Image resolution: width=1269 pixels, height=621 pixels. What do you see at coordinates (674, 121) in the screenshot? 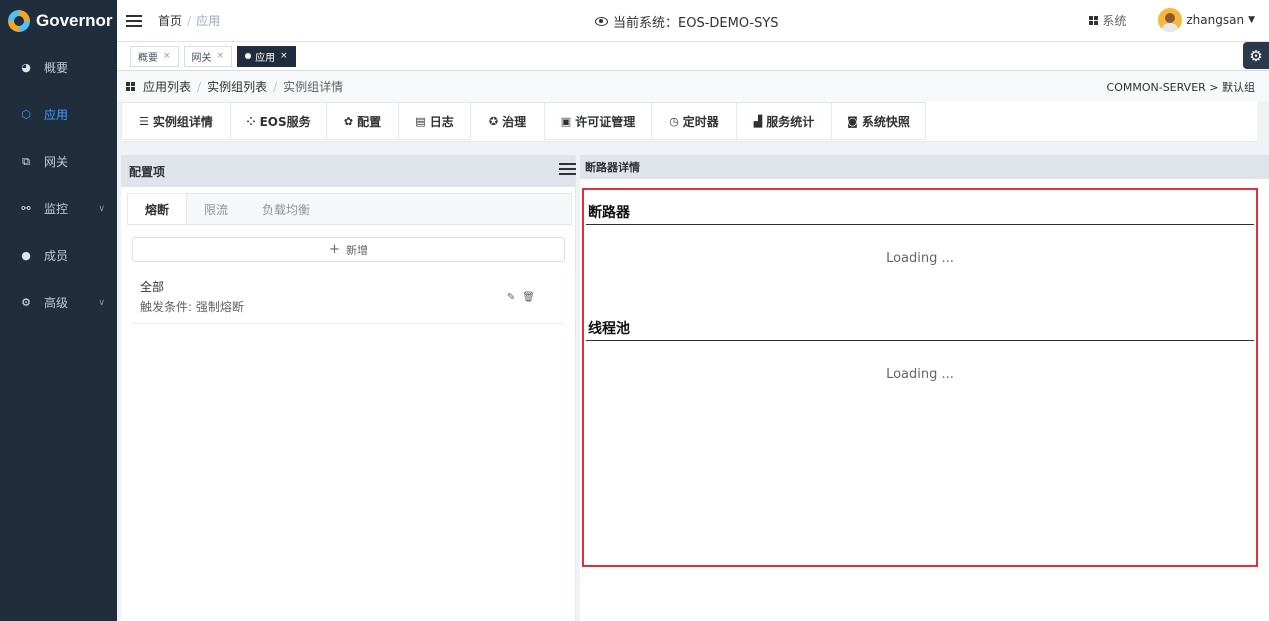
I see `clock-icon: ◷` at bounding box center [674, 121].